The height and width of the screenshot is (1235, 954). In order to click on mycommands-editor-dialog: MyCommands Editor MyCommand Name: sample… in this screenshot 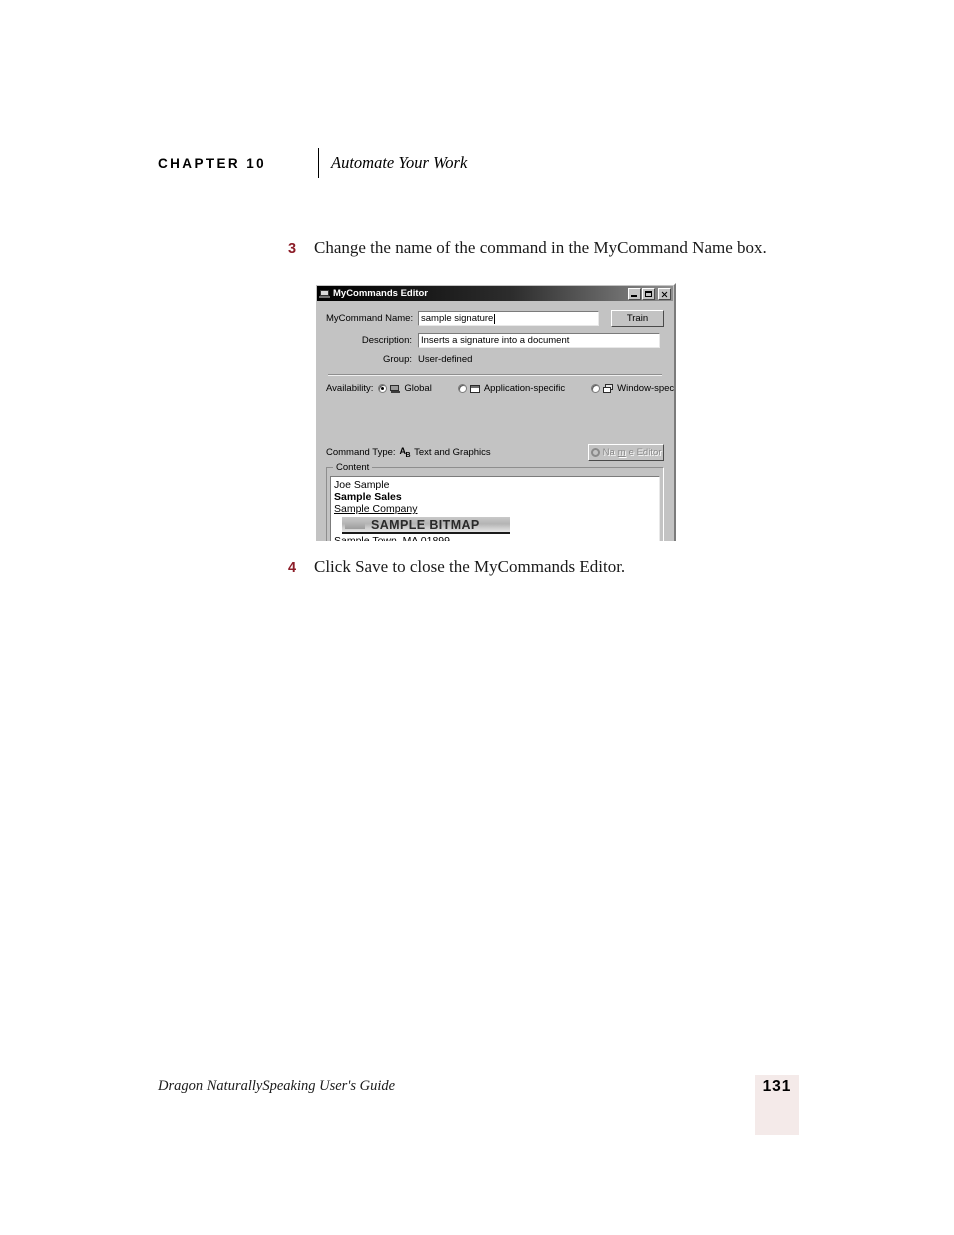, I will do `click(495, 412)`.